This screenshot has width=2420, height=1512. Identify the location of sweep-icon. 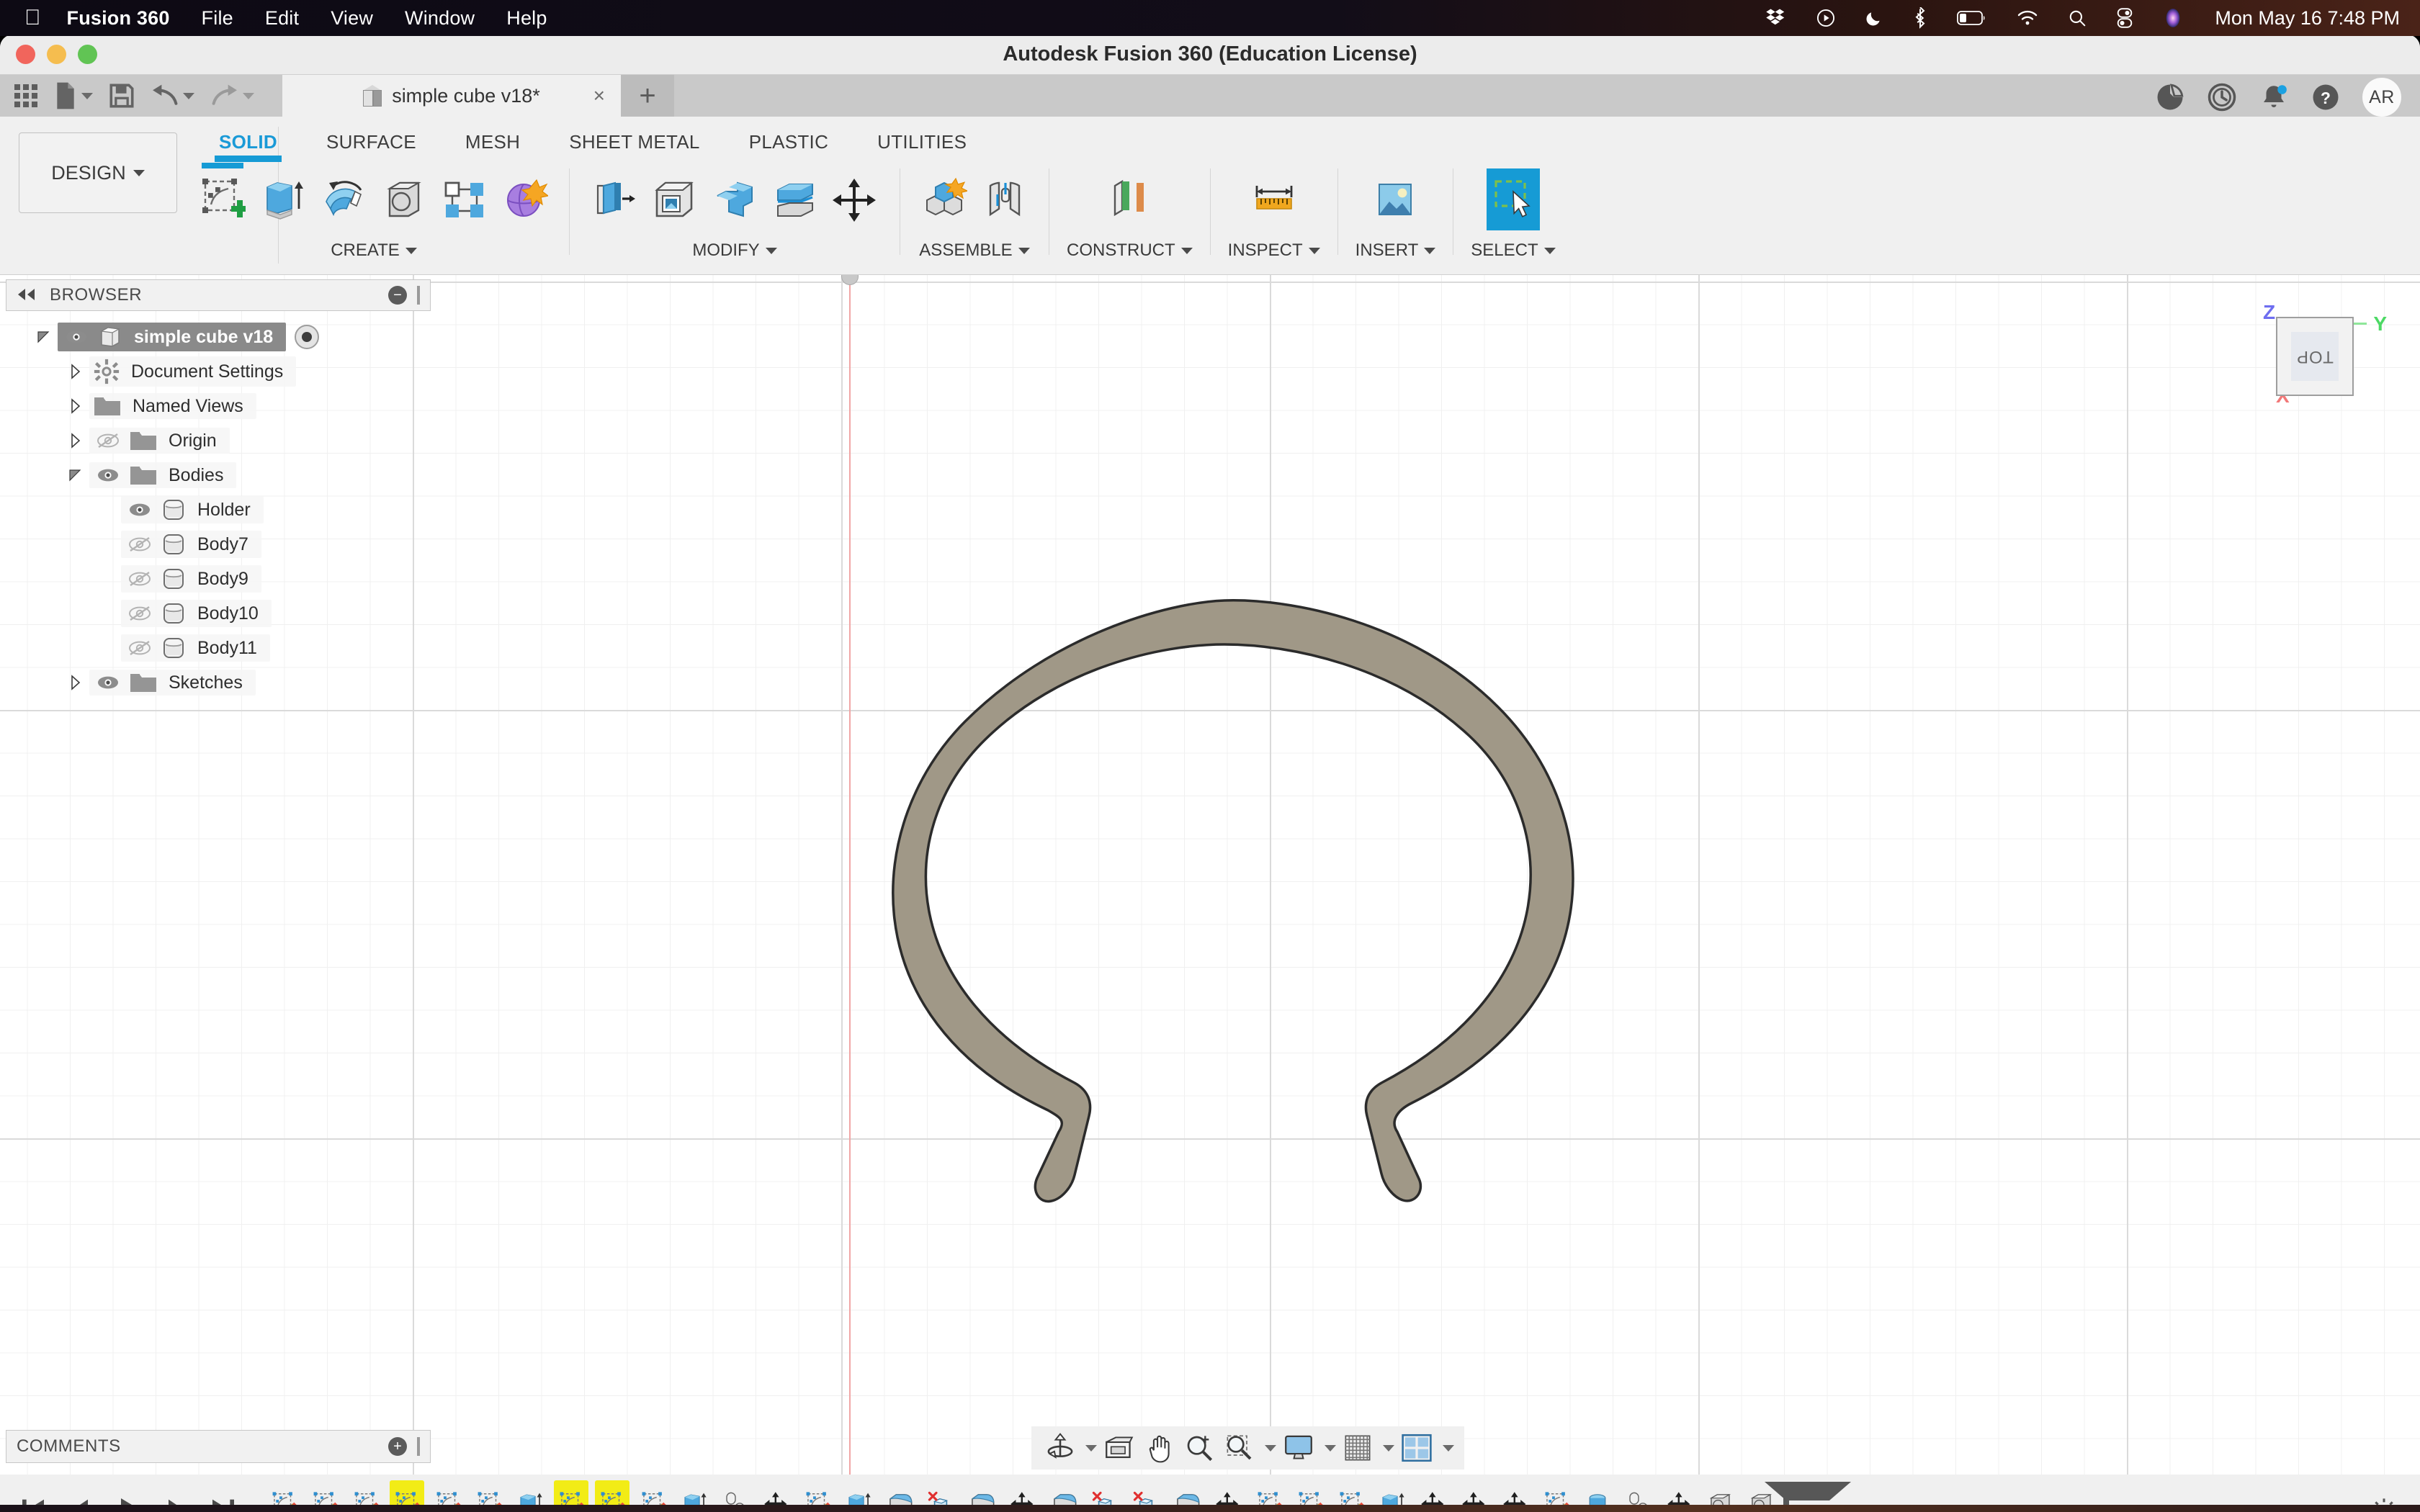
(404, 199).